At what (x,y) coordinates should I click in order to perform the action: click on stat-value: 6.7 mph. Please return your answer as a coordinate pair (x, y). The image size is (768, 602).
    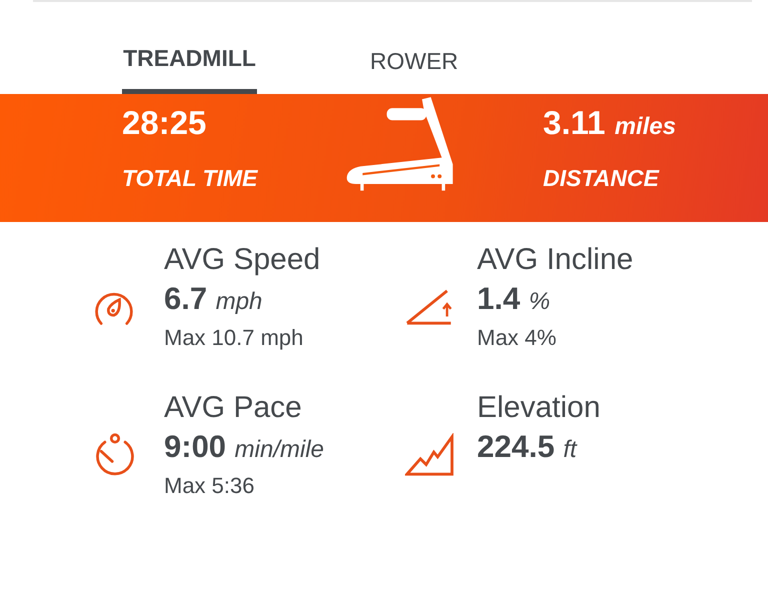
    Looking at the image, I should click on (214, 299).